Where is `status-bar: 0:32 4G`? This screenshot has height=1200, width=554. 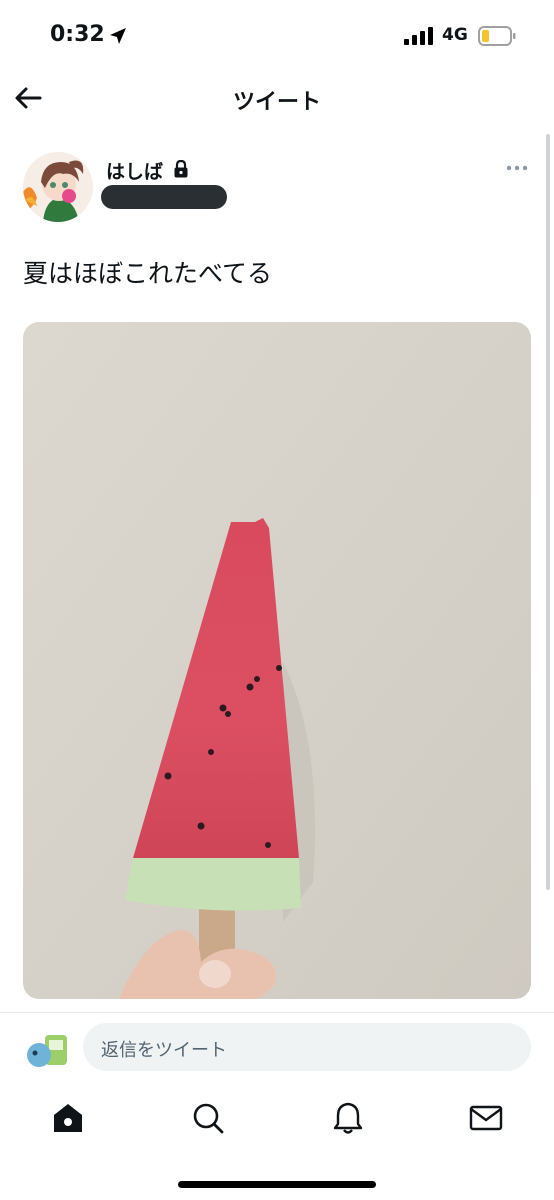 status-bar: 0:32 4G is located at coordinates (277, 35).